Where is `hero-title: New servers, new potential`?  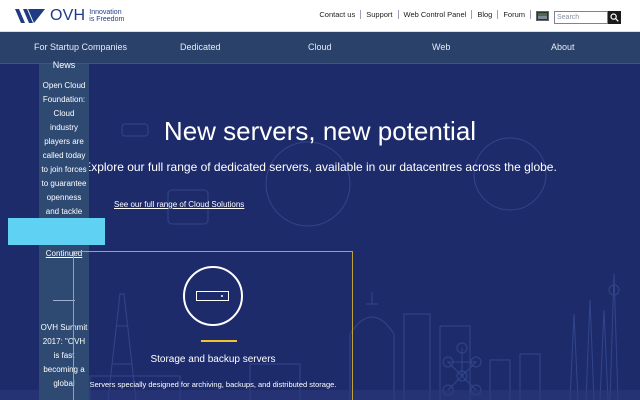 hero-title: New servers, new potential is located at coordinates (320, 131).